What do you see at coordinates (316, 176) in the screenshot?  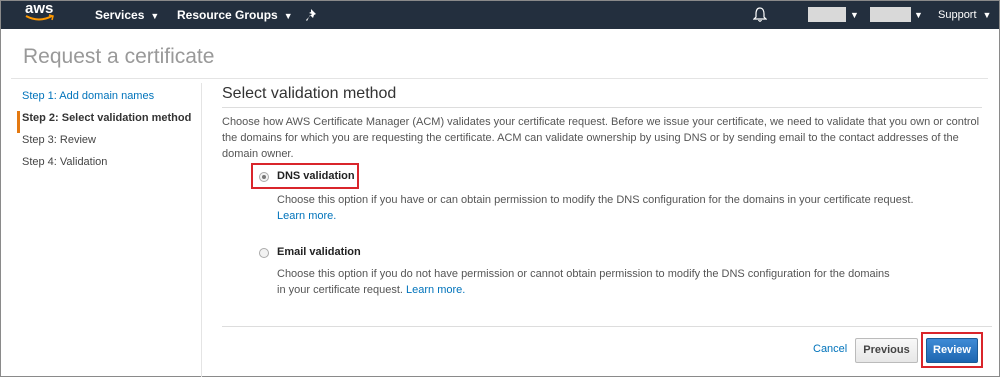 I see `dns-validation-label: DNS validation` at bounding box center [316, 176].